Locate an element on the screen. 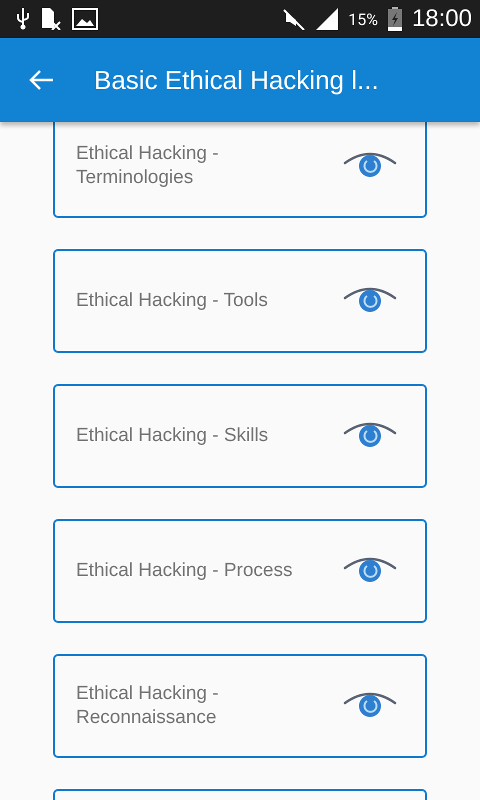 This screenshot has width=480, height=800. topic-card: Ethical Hacking - Tools is located at coordinates (240, 301).